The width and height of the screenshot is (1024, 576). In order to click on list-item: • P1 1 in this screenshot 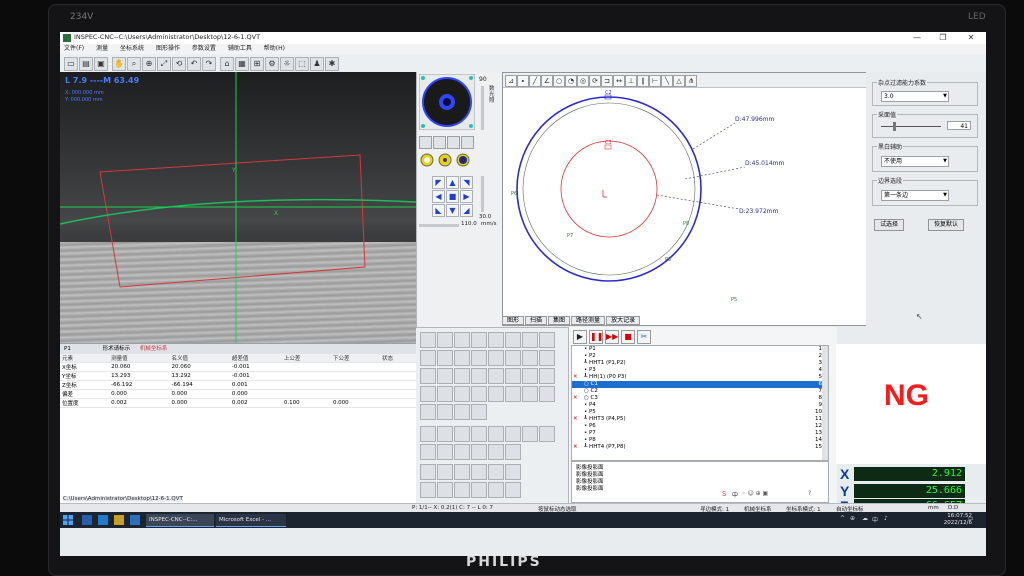, I will do `click(700, 349)`.